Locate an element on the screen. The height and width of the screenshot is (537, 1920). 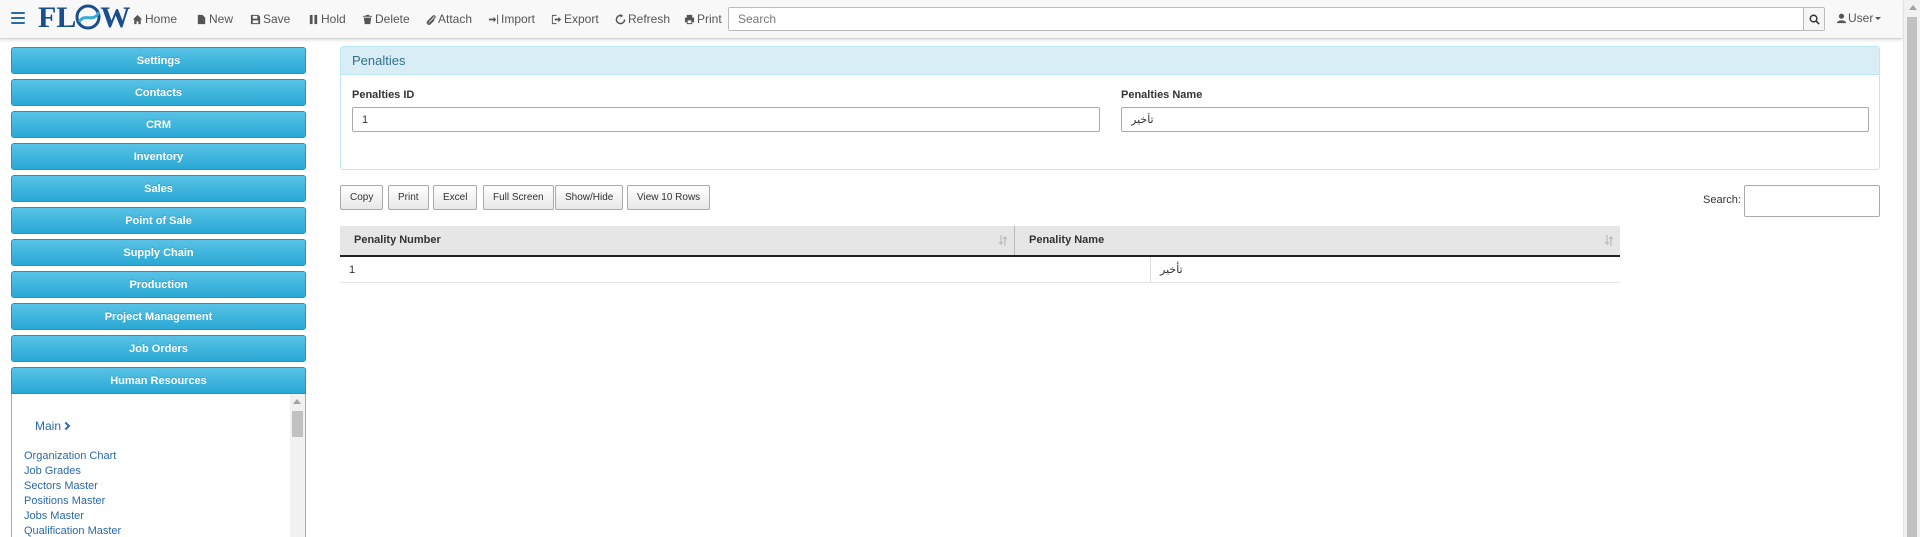
submenu-link-organization-chart: Organization Chart is located at coordinates (72, 456).